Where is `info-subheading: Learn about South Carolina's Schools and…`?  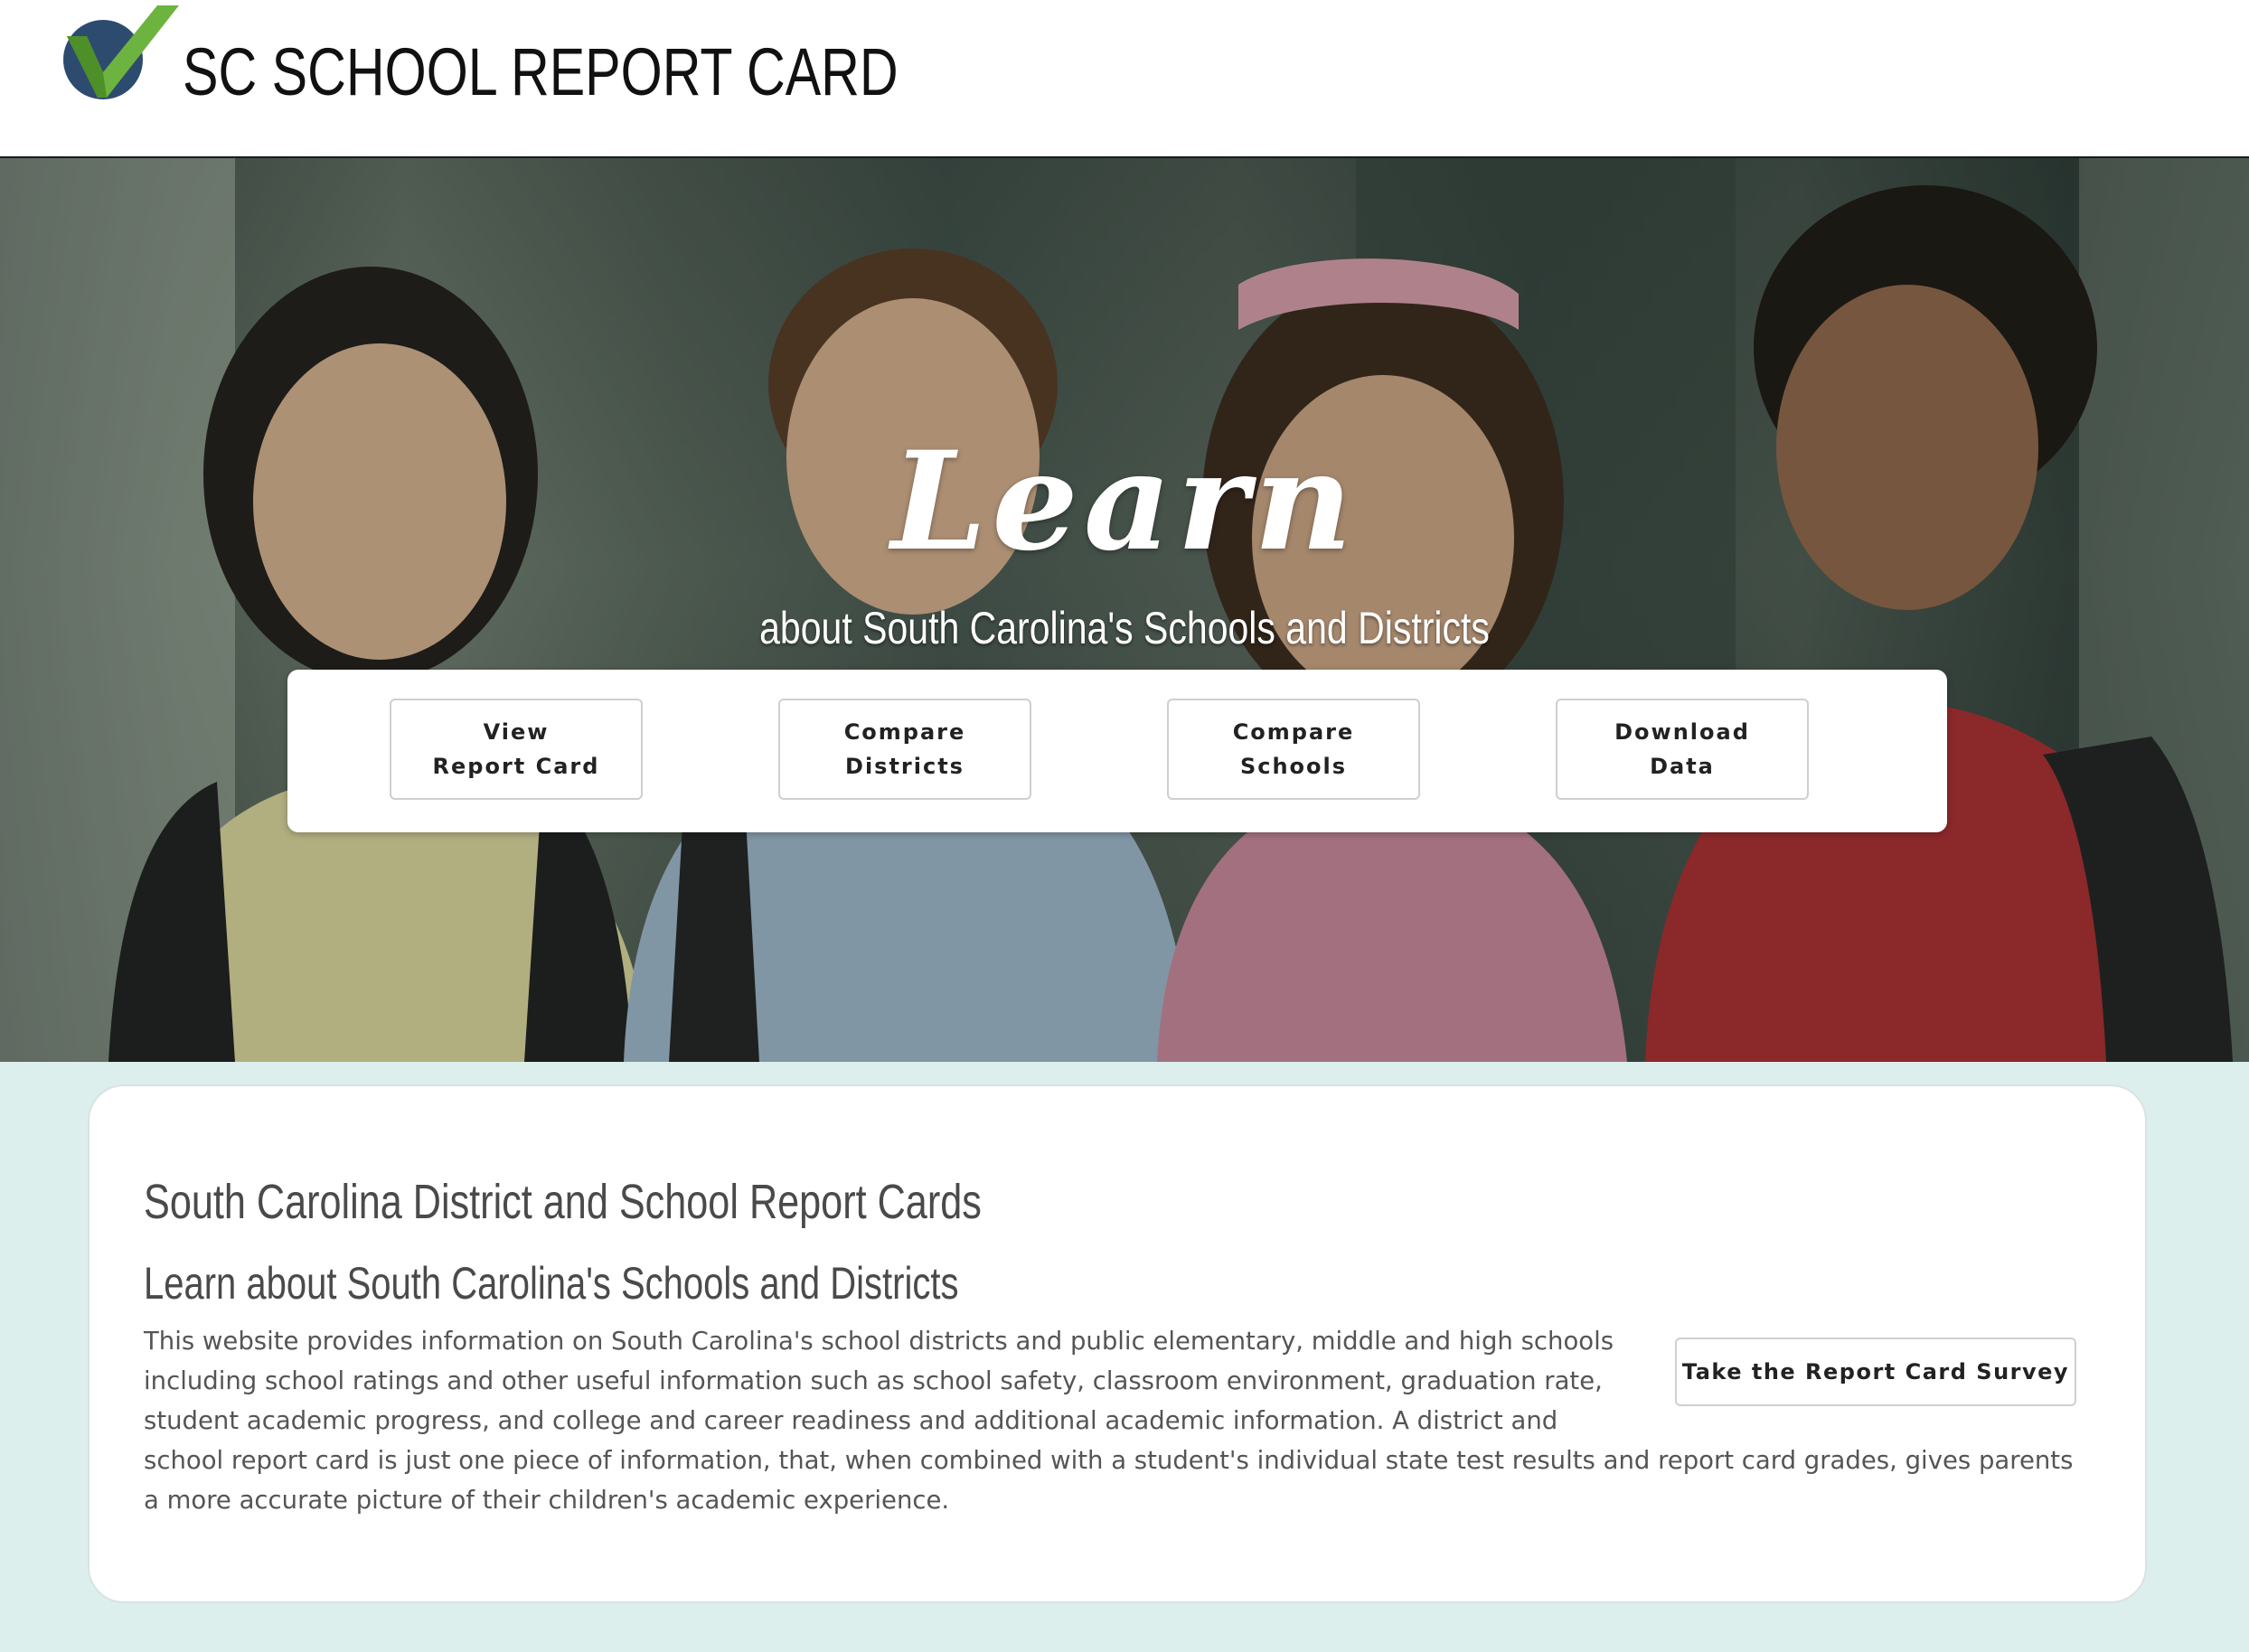 info-subheading: Learn about South Carolina's Schools and… is located at coordinates (551, 1283).